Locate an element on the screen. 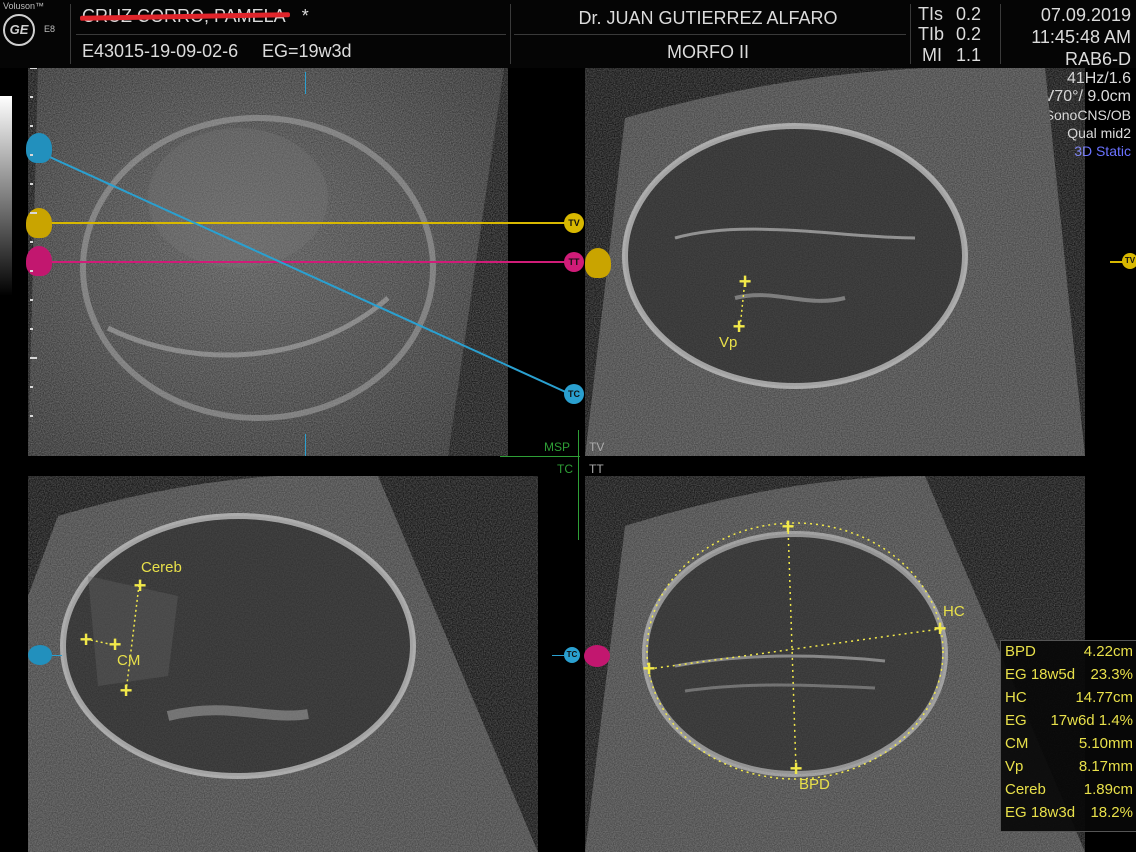 The image size is (1136, 852). datetime-block: 07.09.2019 11:45:48 AM RAB6-D is located at coordinates (1081, 37).